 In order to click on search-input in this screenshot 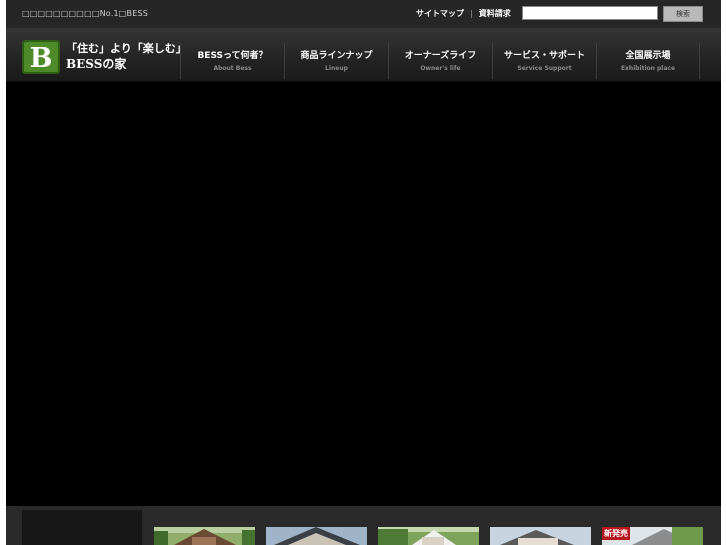, I will do `click(590, 13)`.